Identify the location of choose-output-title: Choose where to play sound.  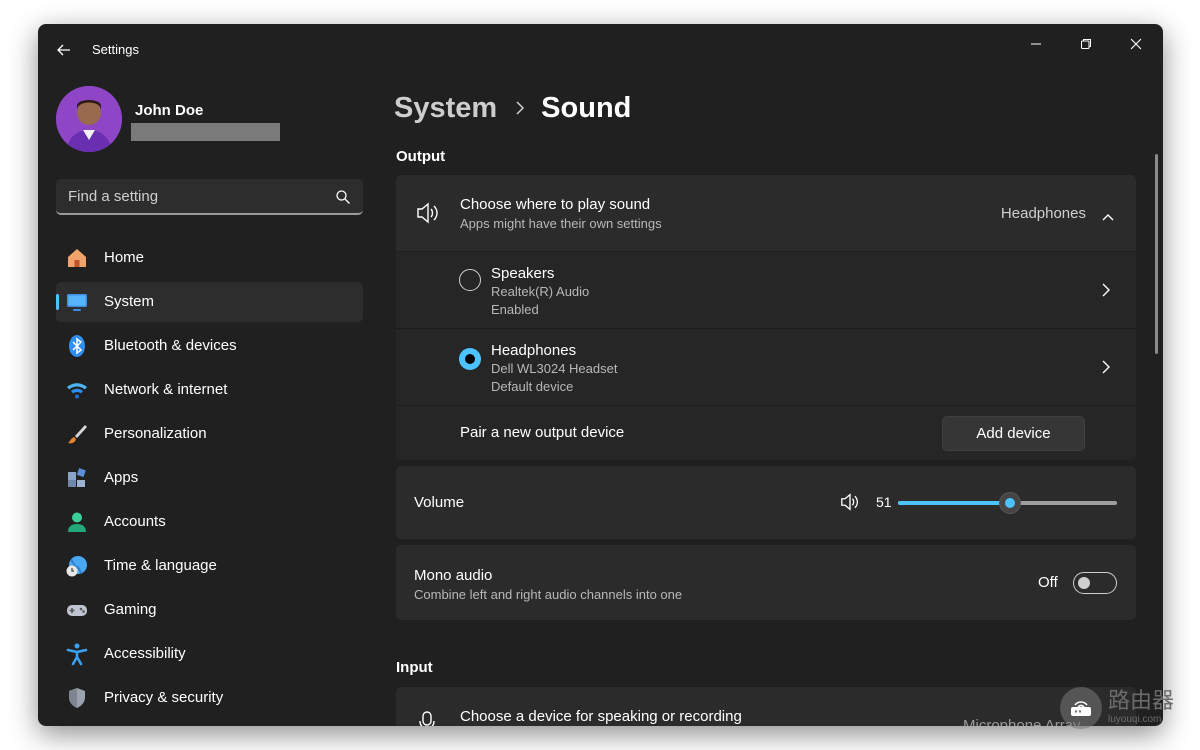
(555, 204).